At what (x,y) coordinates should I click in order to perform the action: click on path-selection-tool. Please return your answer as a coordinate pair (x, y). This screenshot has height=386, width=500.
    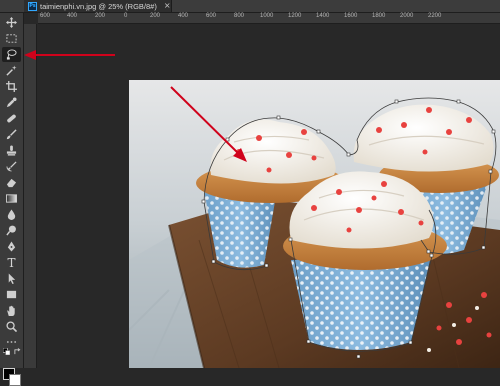
    Looking at the image, I should click on (11, 278).